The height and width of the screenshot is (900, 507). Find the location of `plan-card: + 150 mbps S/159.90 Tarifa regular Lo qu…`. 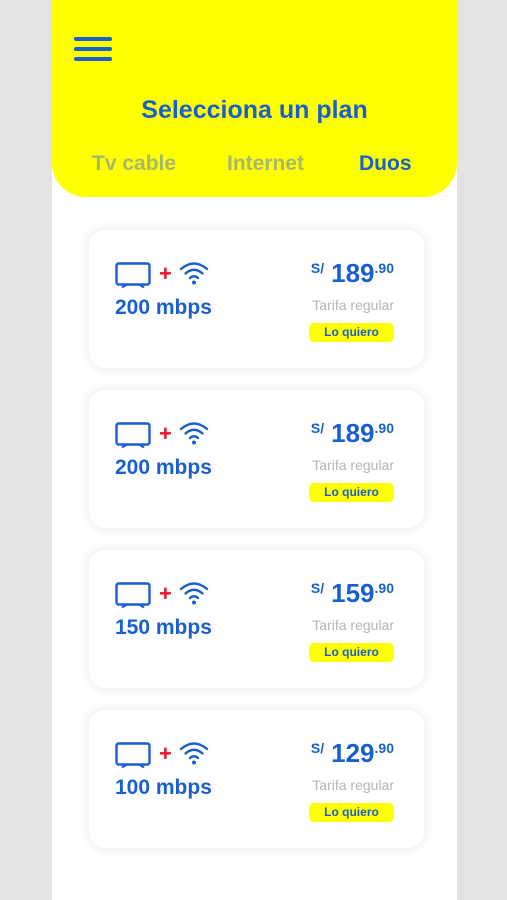

plan-card: + 150 mbps S/159.90 Tarifa regular Lo qu… is located at coordinates (256, 619).